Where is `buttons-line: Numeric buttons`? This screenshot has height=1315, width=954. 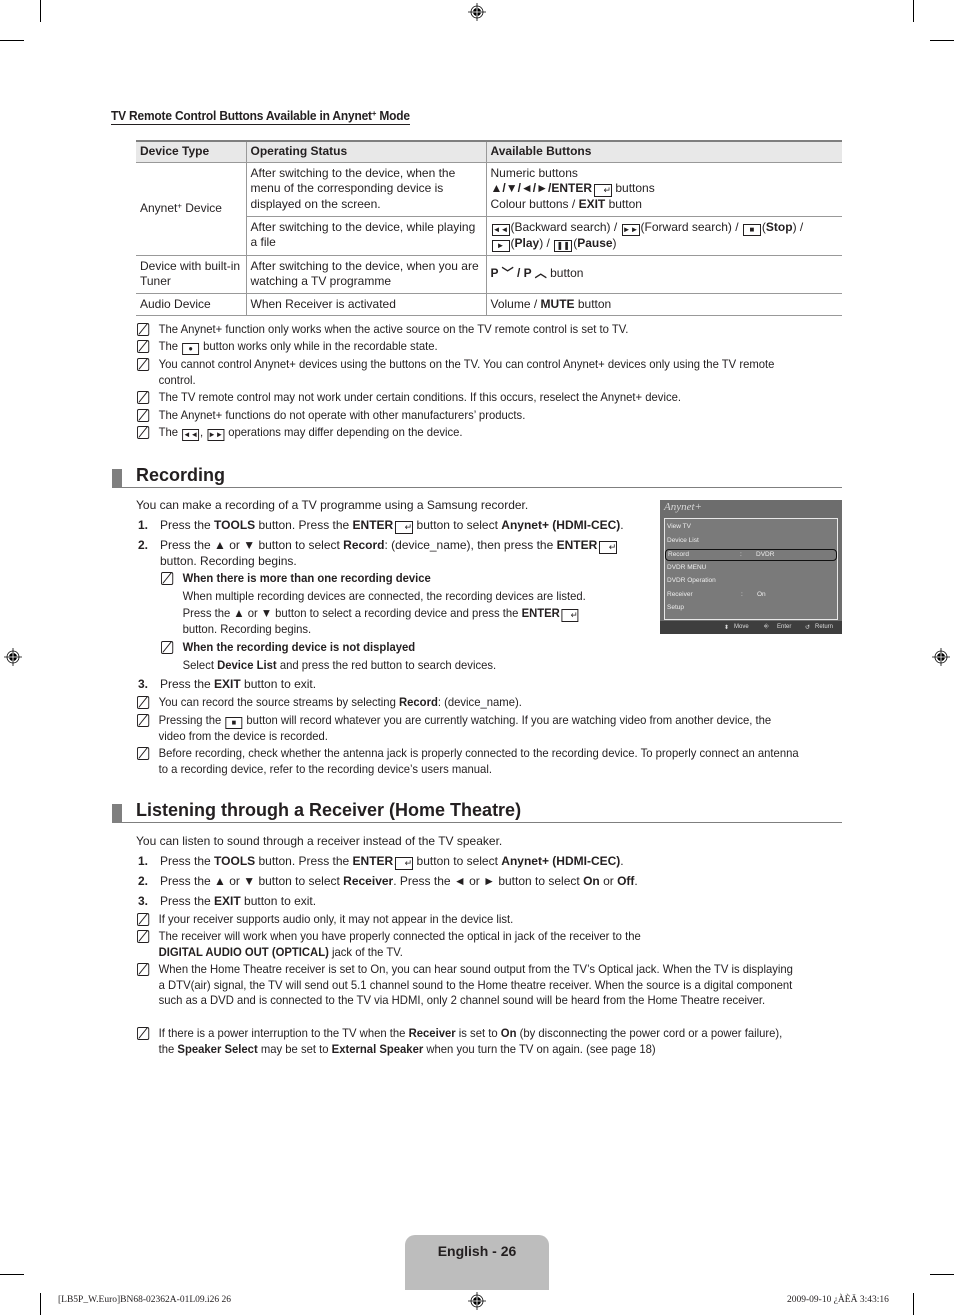 buttons-line: Numeric buttons is located at coordinates (534, 172).